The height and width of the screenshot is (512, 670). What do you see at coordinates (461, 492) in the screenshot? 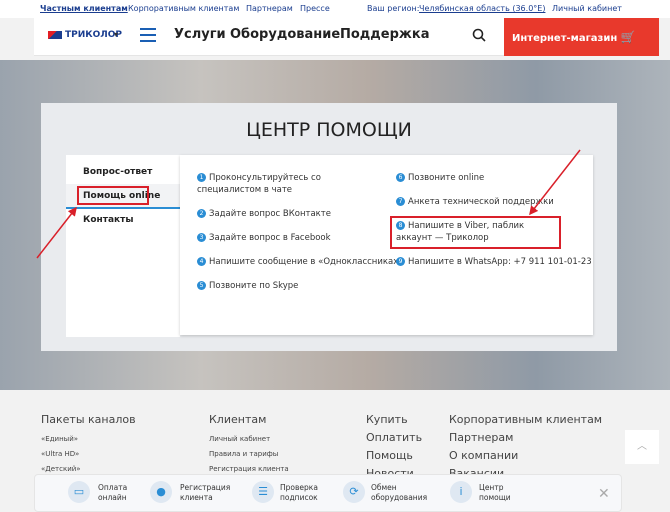
I see `info-icon: i` at bounding box center [461, 492].